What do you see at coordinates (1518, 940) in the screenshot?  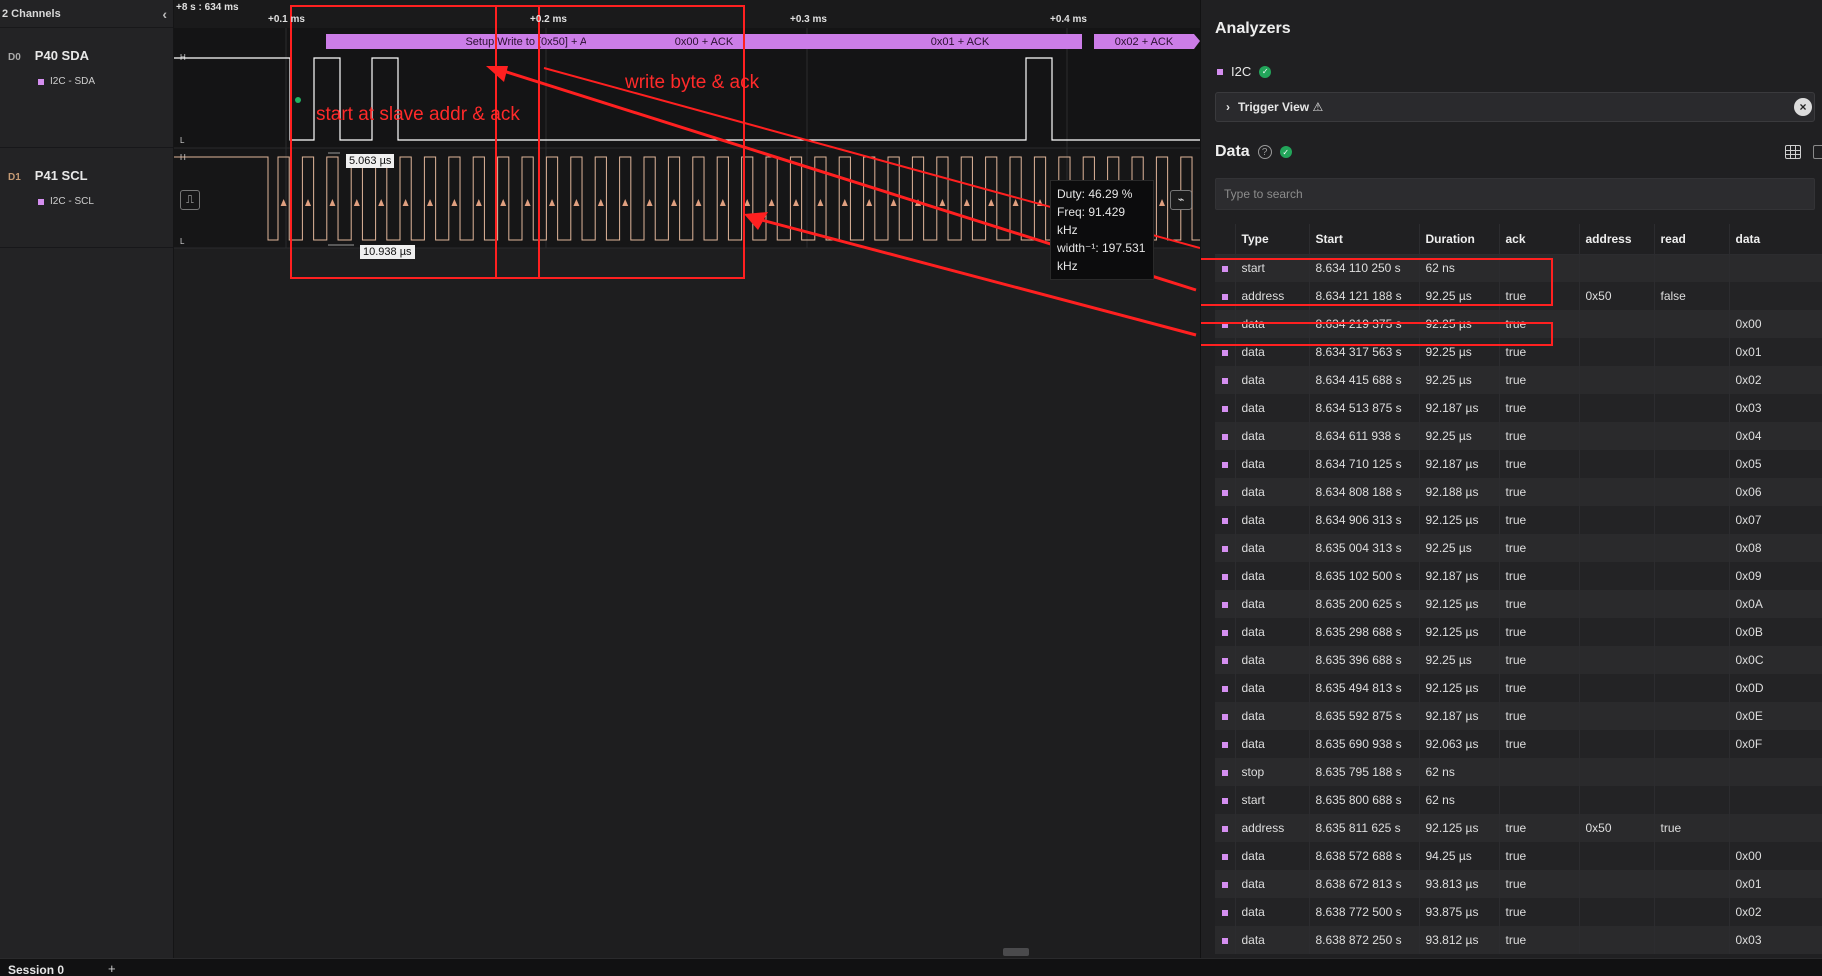 I see `table-row: data 8.638 872 250 s 93.812 µs true 0x03` at bounding box center [1518, 940].